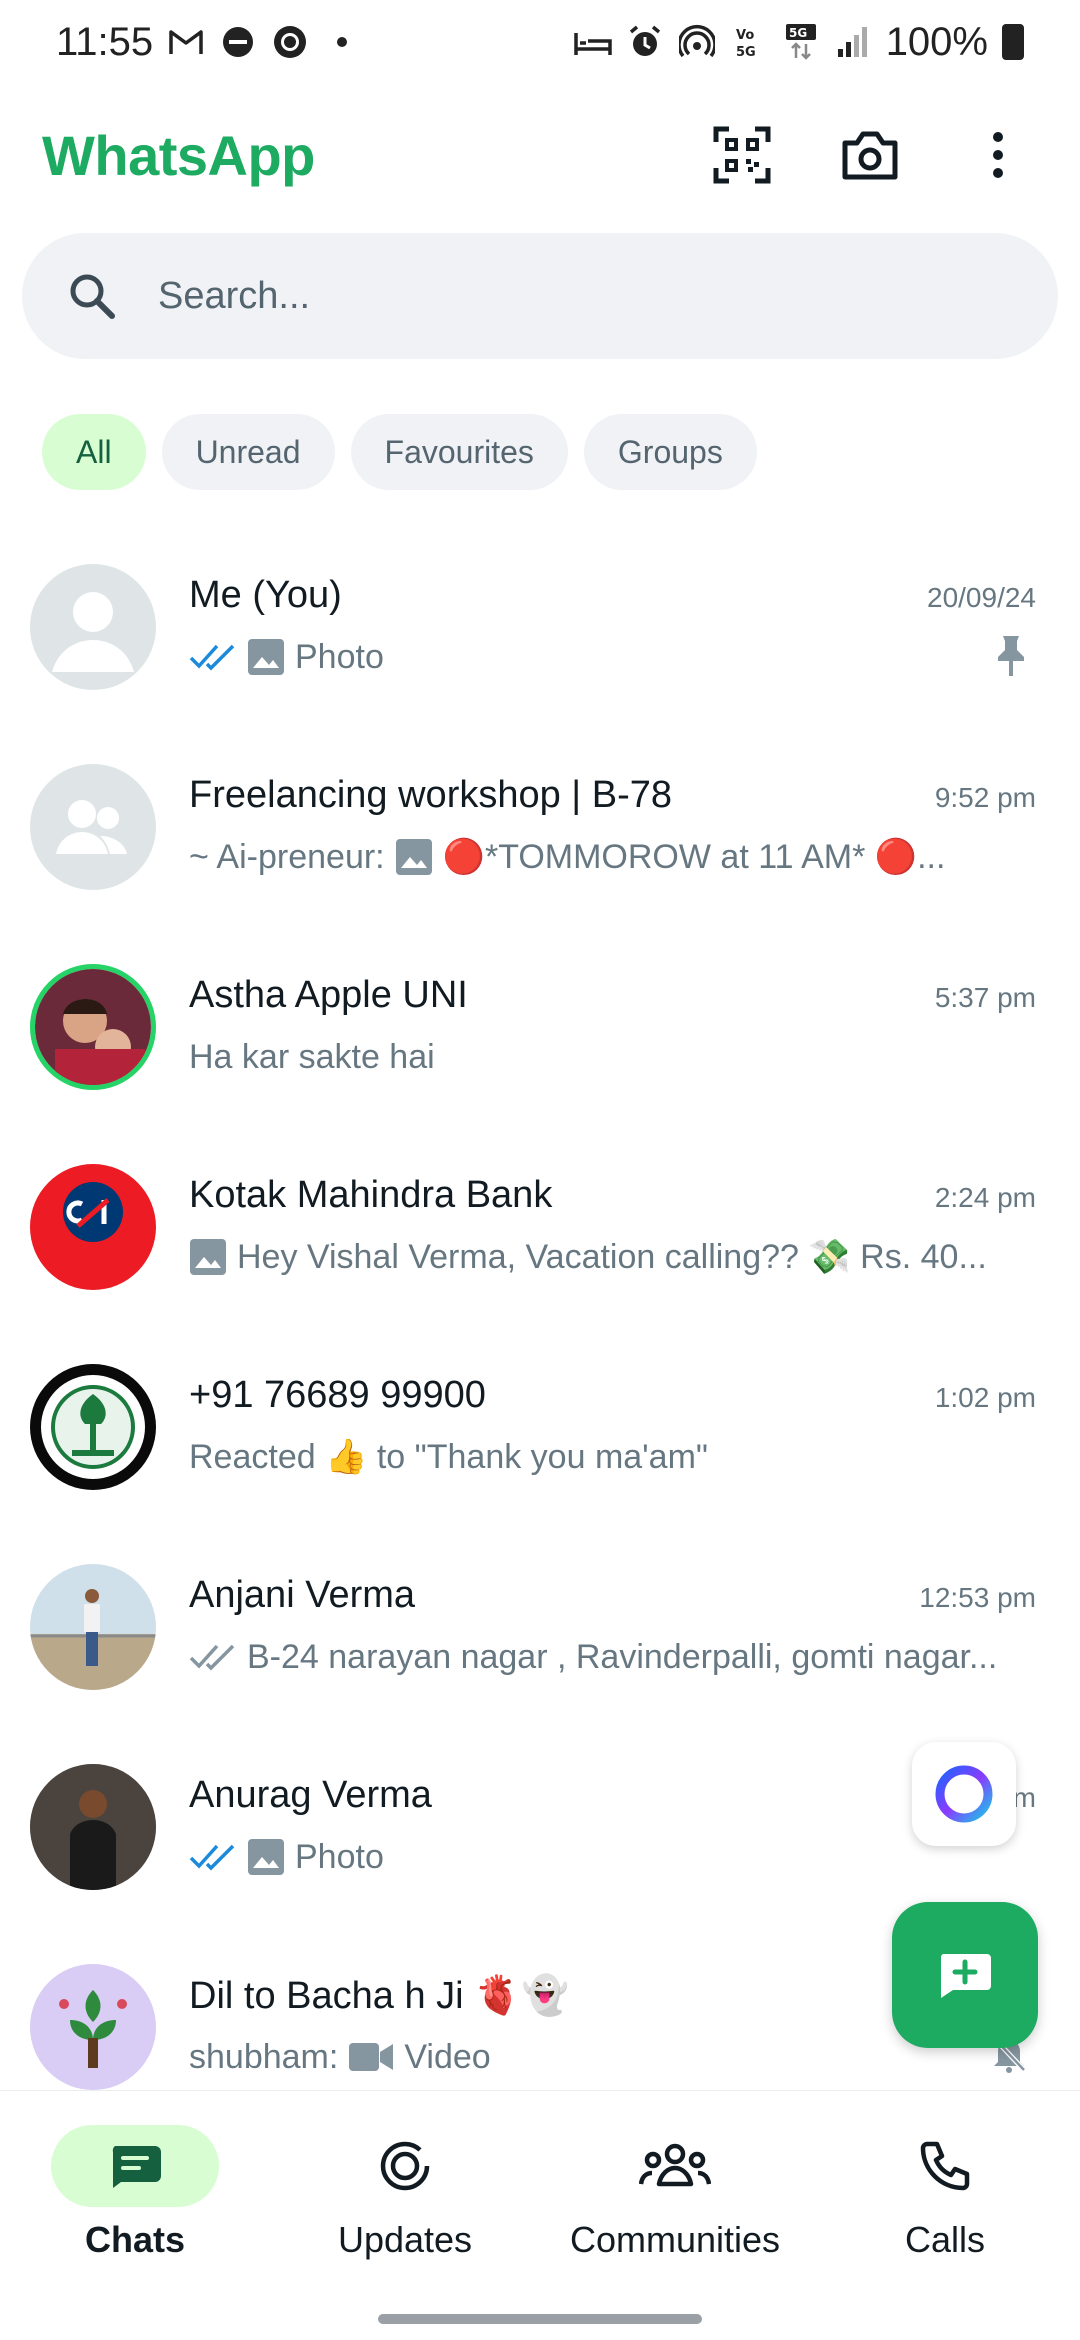 The image size is (1080, 2340). Describe the element at coordinates (945, 2193) in the screenshot. I see `nav-calls: Calls` at that location.